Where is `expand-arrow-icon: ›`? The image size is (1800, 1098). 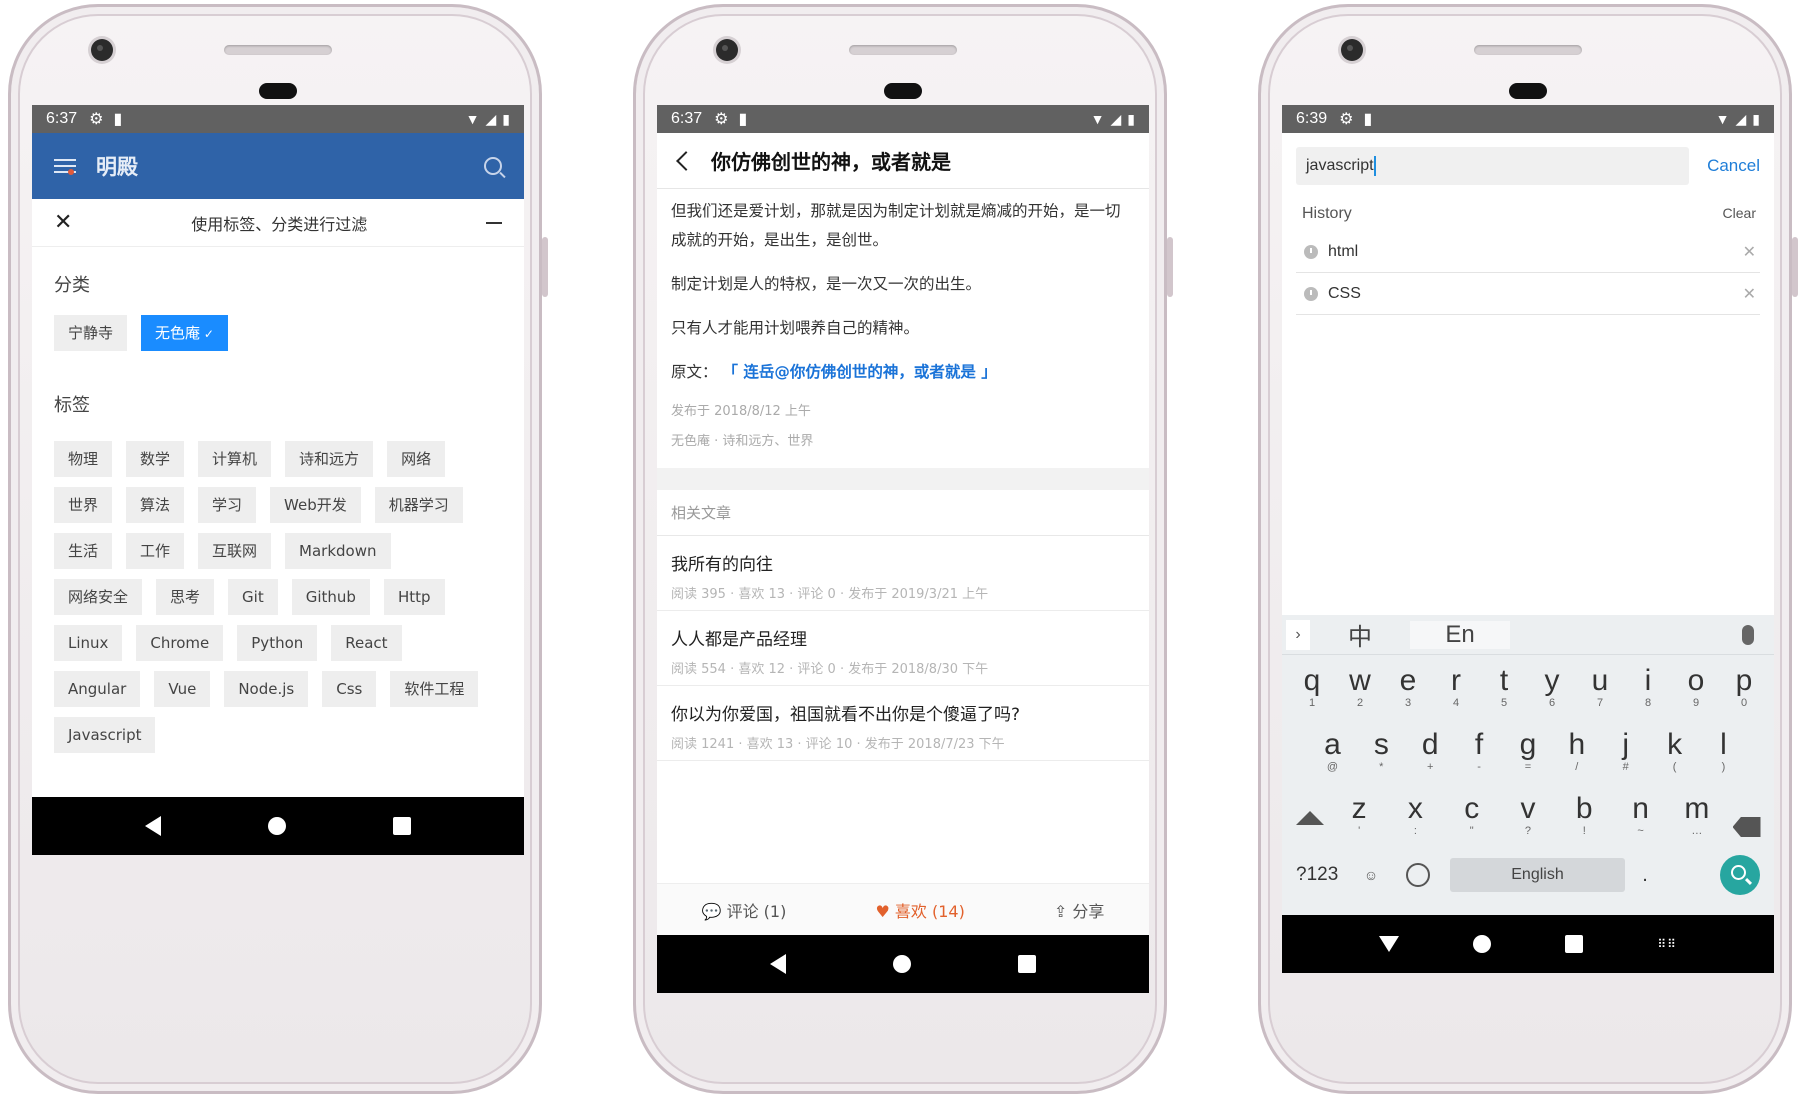 expand-arrow-icon: › is located at coordinates (1298, 634).